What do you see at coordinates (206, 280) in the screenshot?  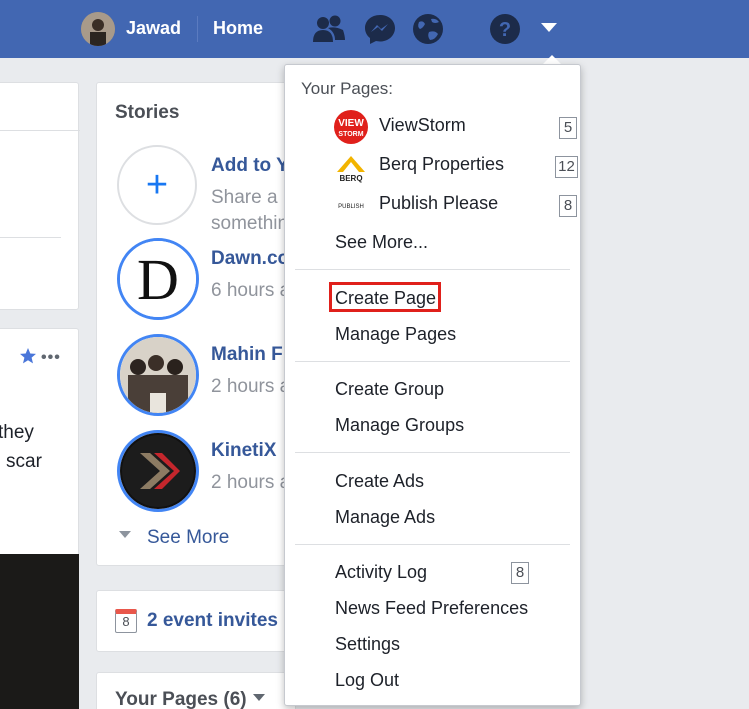 I see `story-item: D Dawn.co 6 hours a` at bounding box center [206, 280].